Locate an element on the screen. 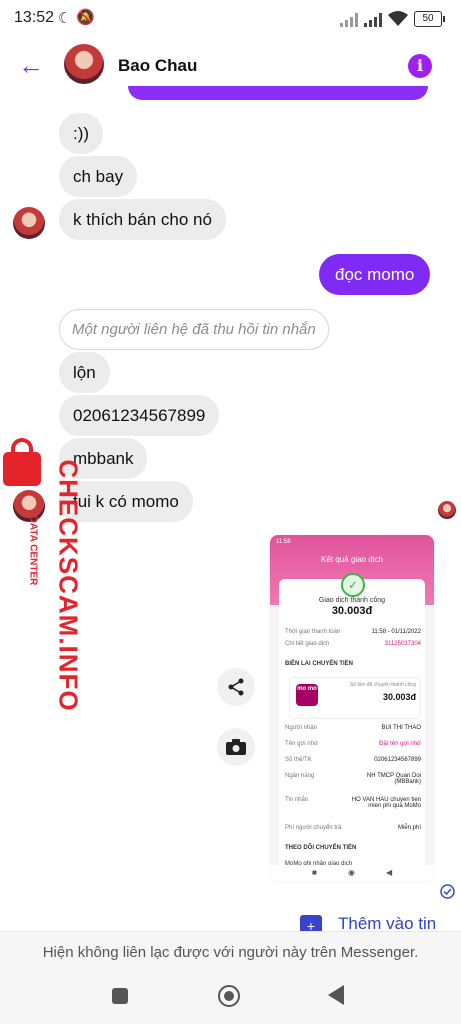 This screenshot has height=1024, width=461. sender-avatar is located at coordinates (29, 223).